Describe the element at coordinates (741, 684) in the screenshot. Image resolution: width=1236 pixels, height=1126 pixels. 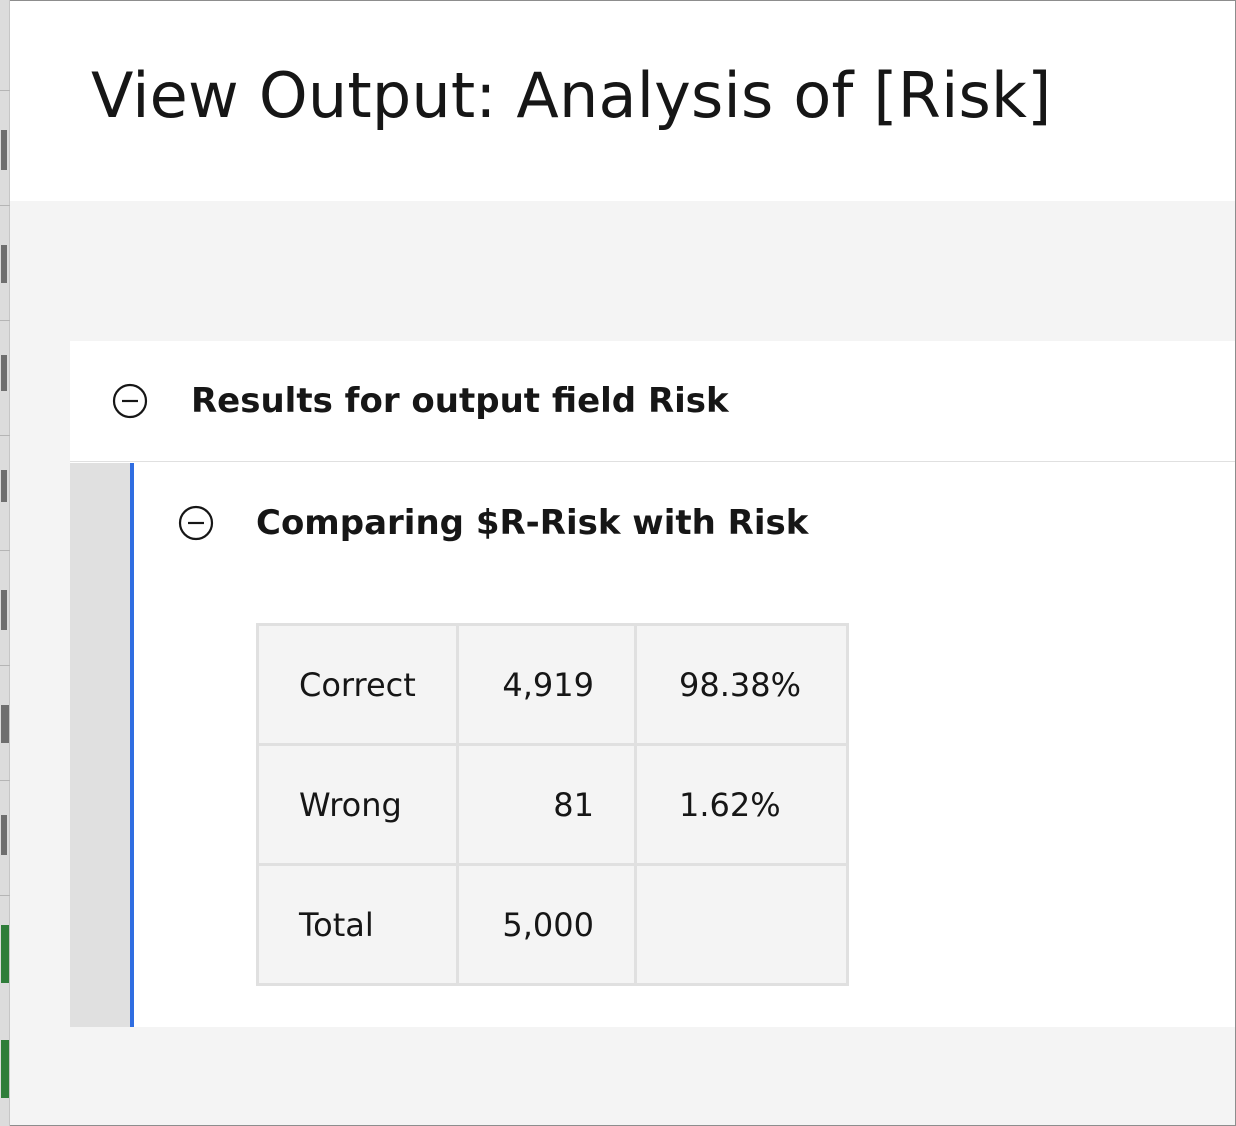
I see `row-percent: 98.38%` at that location.